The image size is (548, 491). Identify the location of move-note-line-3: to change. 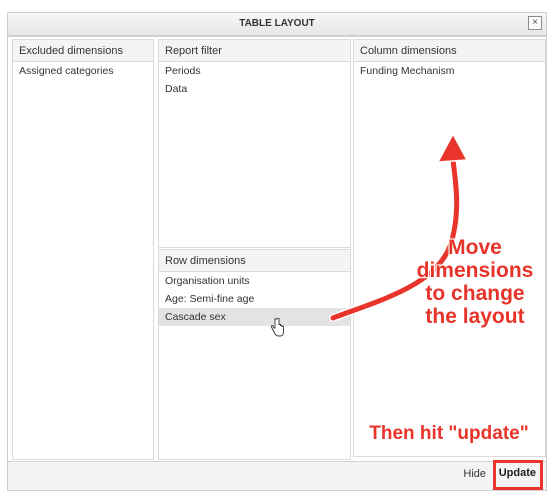
(475, 294).